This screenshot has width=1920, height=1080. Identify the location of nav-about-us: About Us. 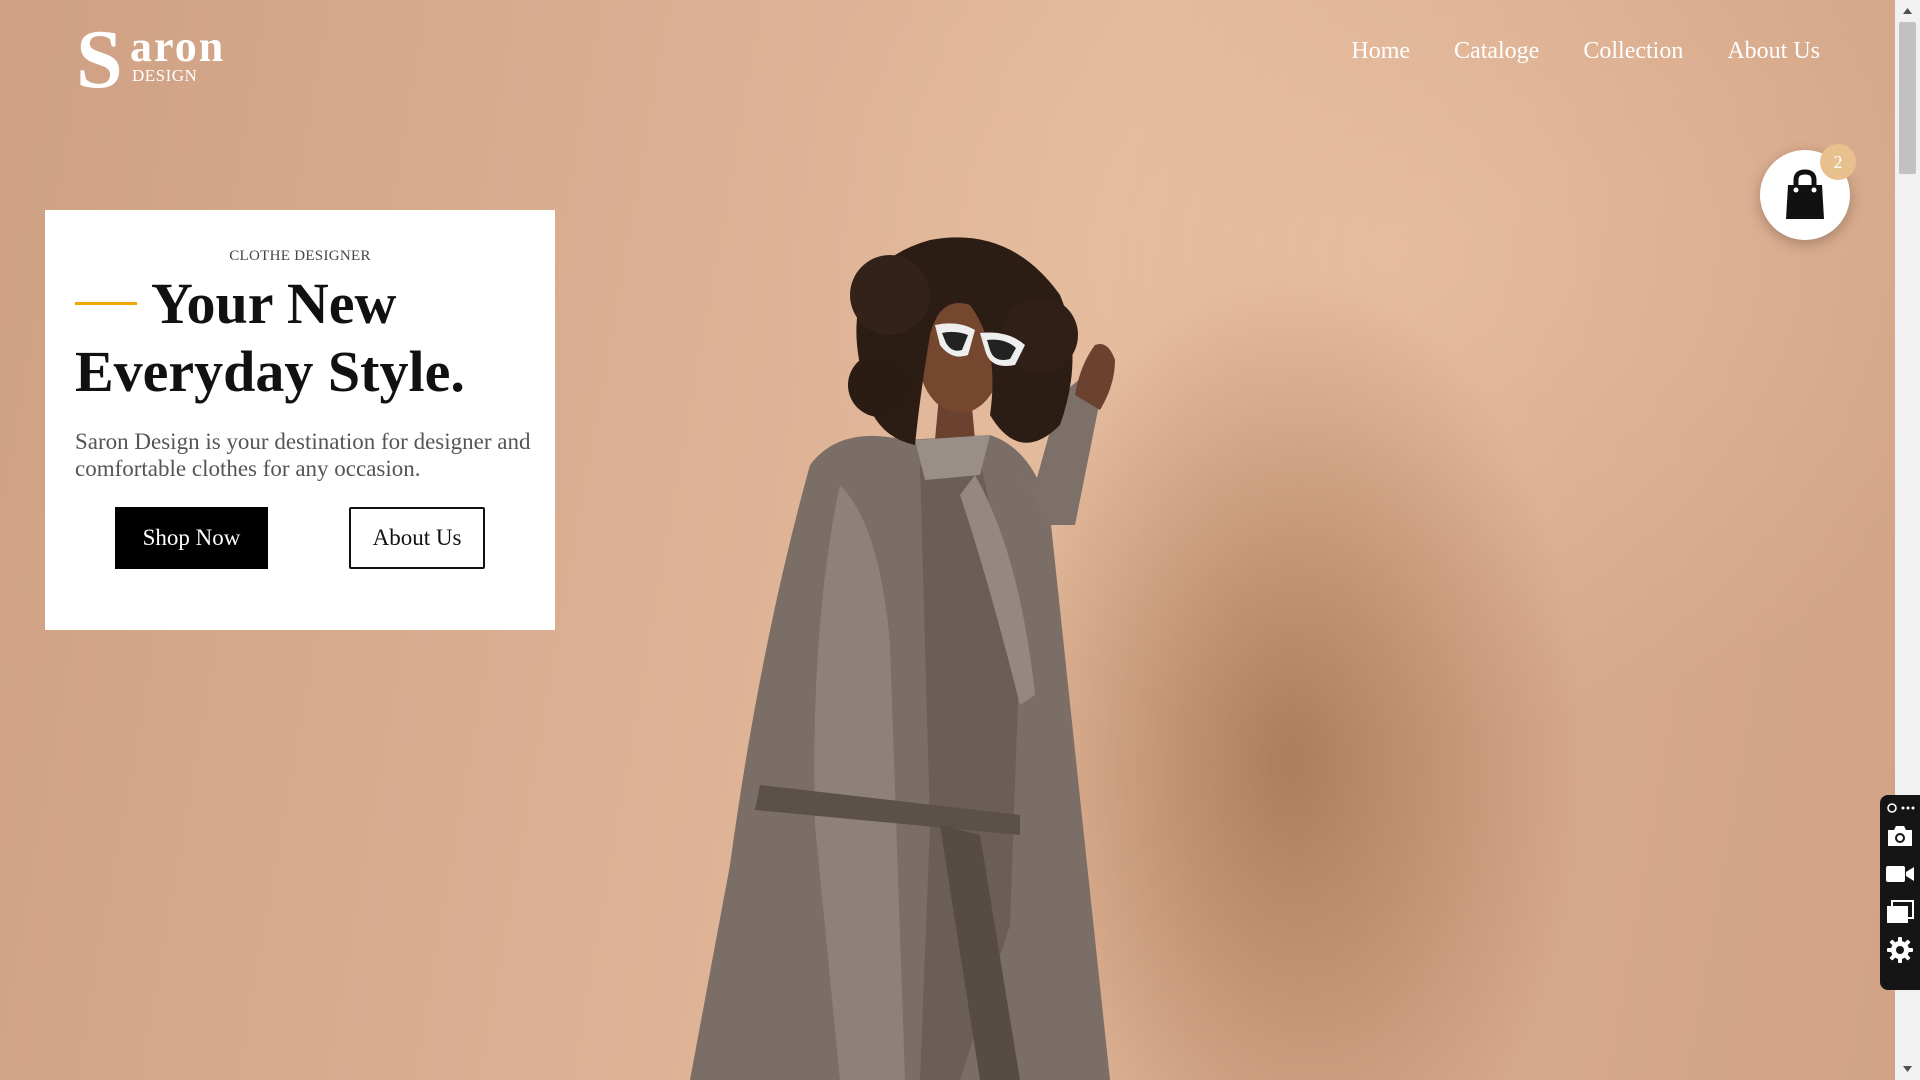
(1773, 51).